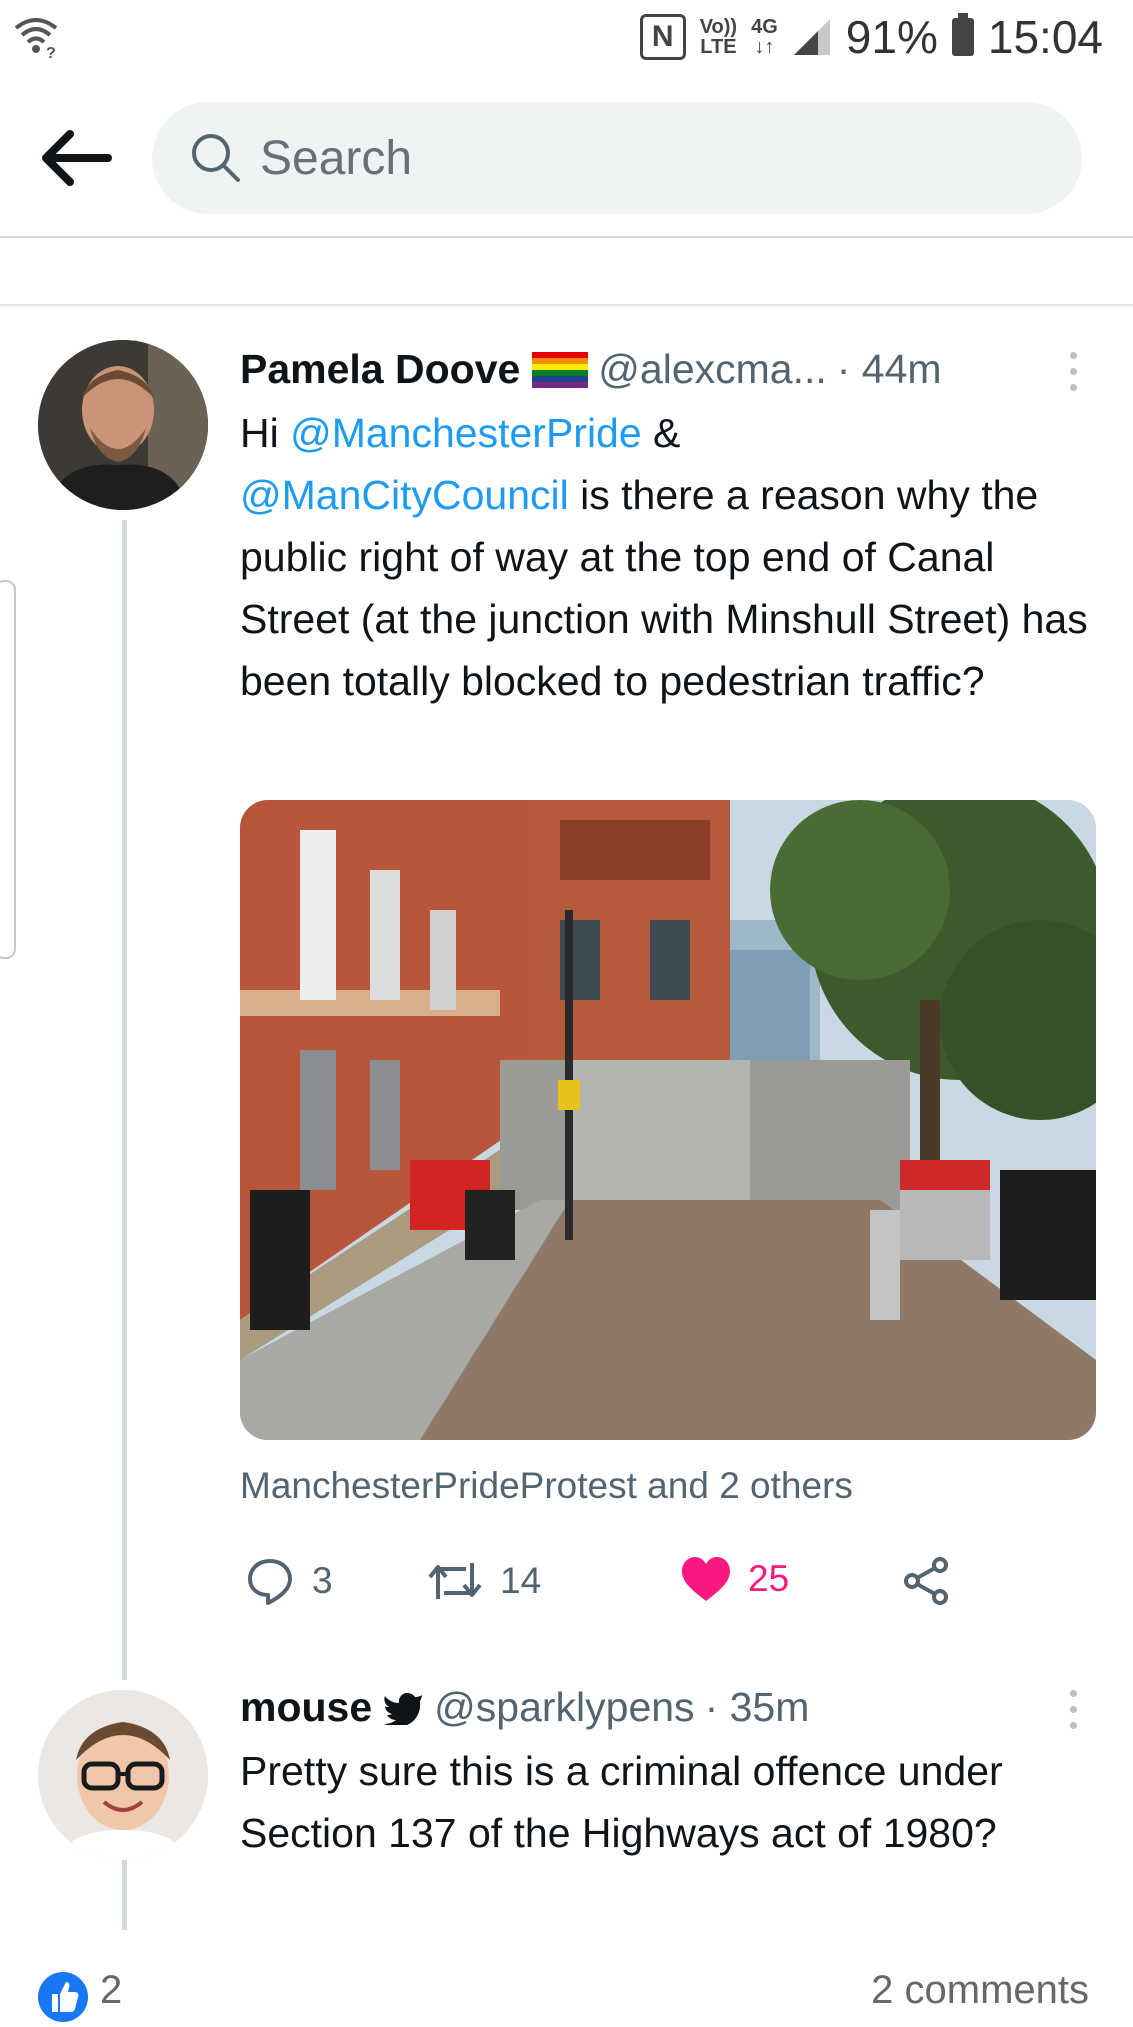 This screenshot has width=1133, height=2027. I want to click on reply-button: 3, so click(288, 1581).